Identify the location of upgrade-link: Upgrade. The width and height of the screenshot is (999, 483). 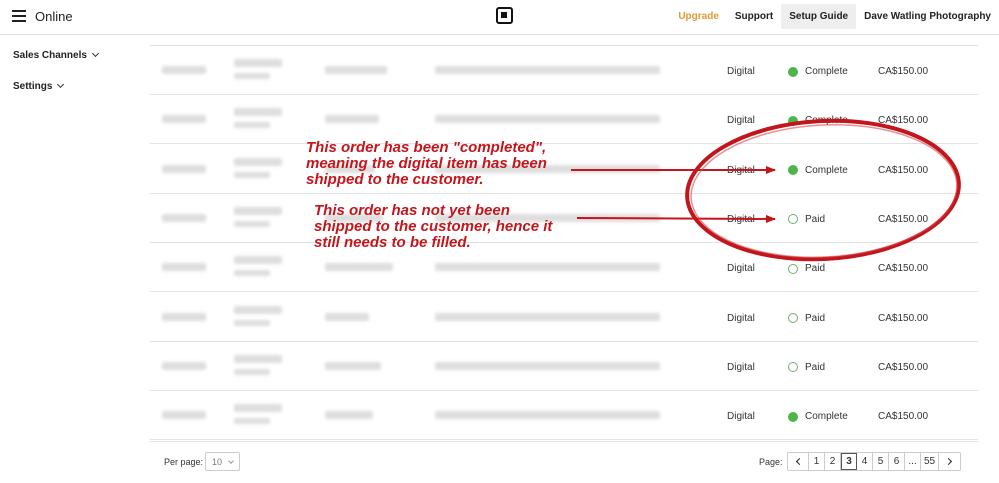
(698, 16).